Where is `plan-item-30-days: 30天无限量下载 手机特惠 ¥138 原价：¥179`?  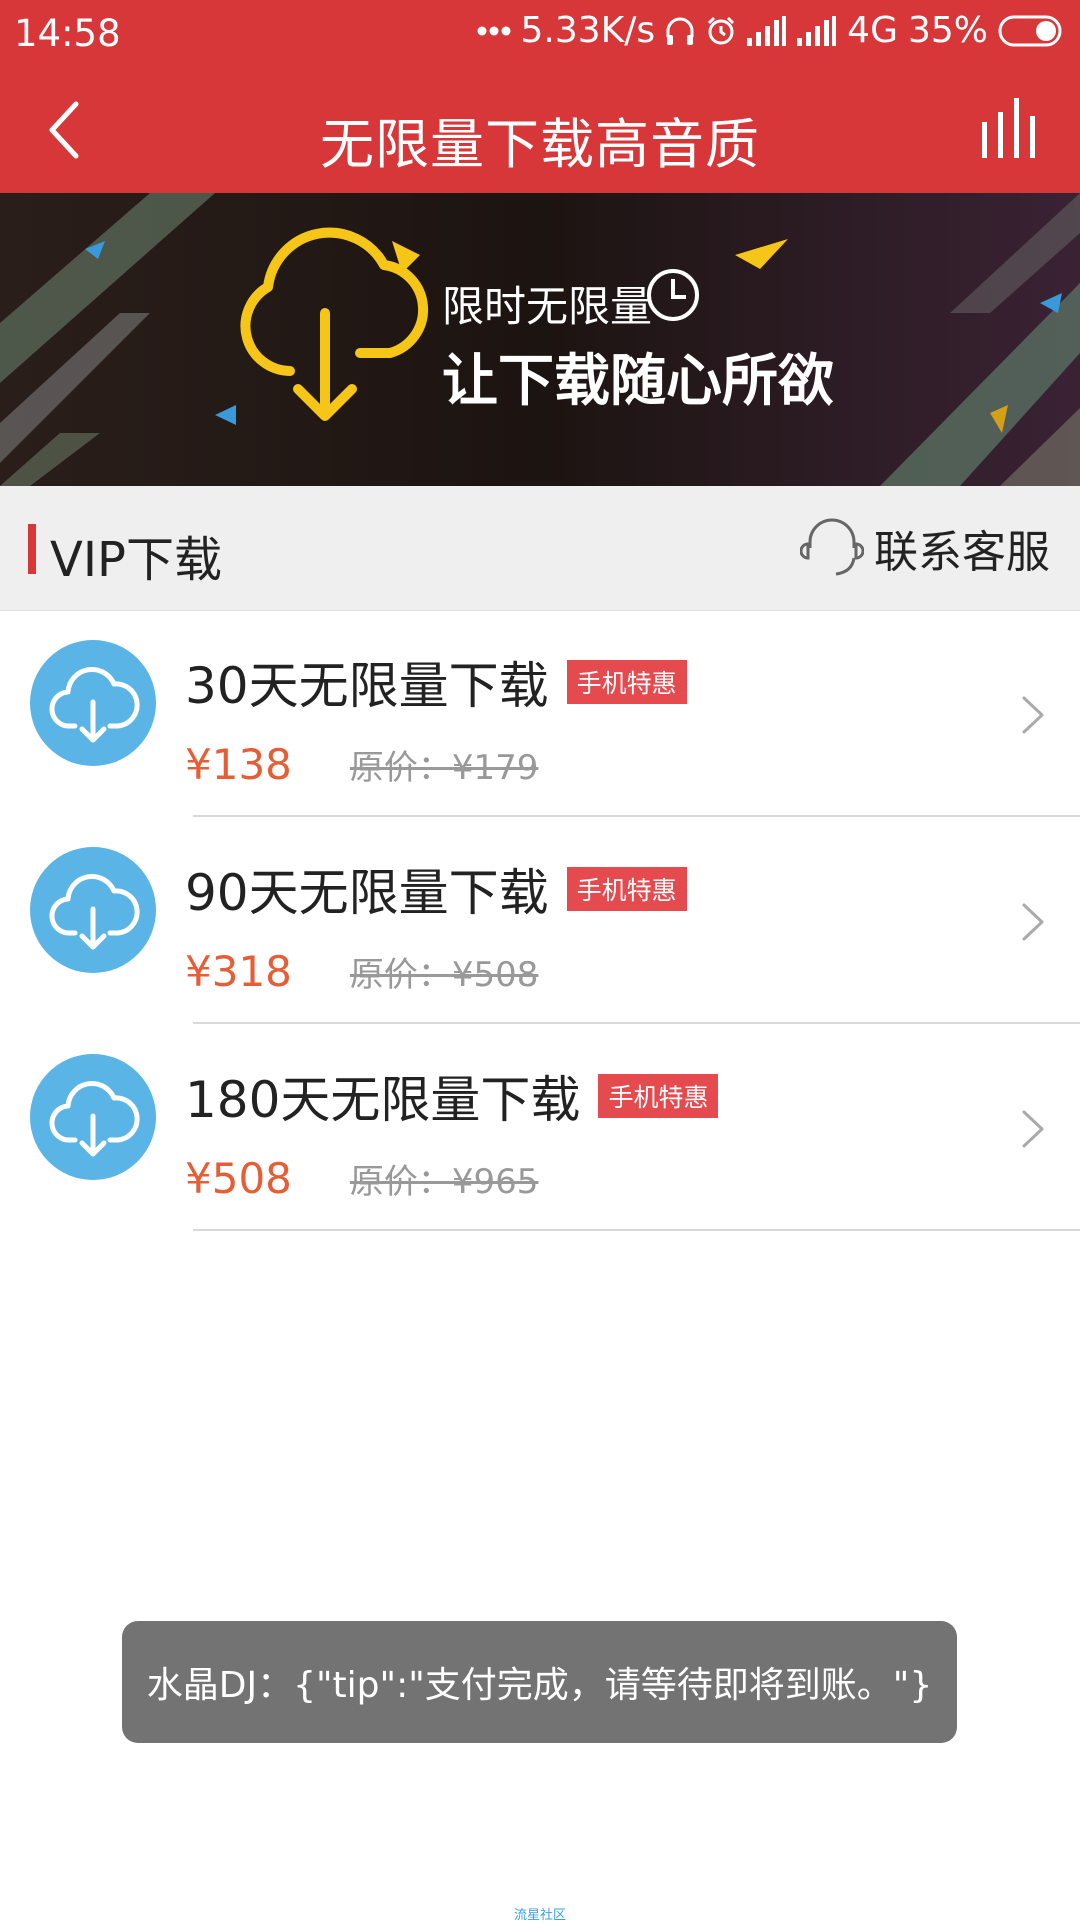
plan-item-30-days: 30天无限量下载 手机特惠 ¥138 原价：¥179 is located at coordinates (540, 713).